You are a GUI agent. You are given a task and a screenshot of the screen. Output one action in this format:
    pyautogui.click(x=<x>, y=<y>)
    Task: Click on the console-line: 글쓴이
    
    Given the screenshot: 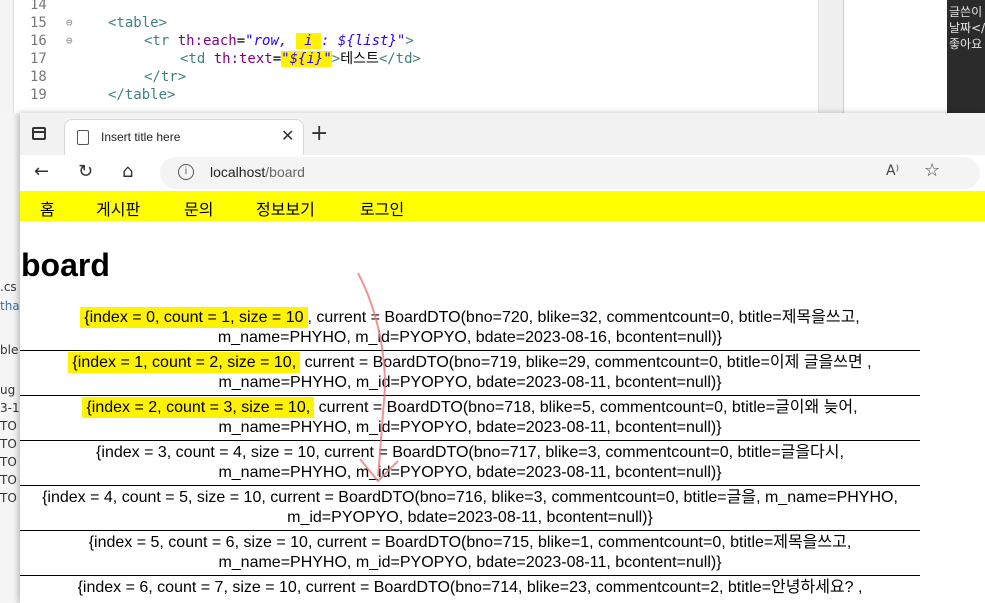 What is the action you would take?
    pyautogui.click(x=966, y=12)
    